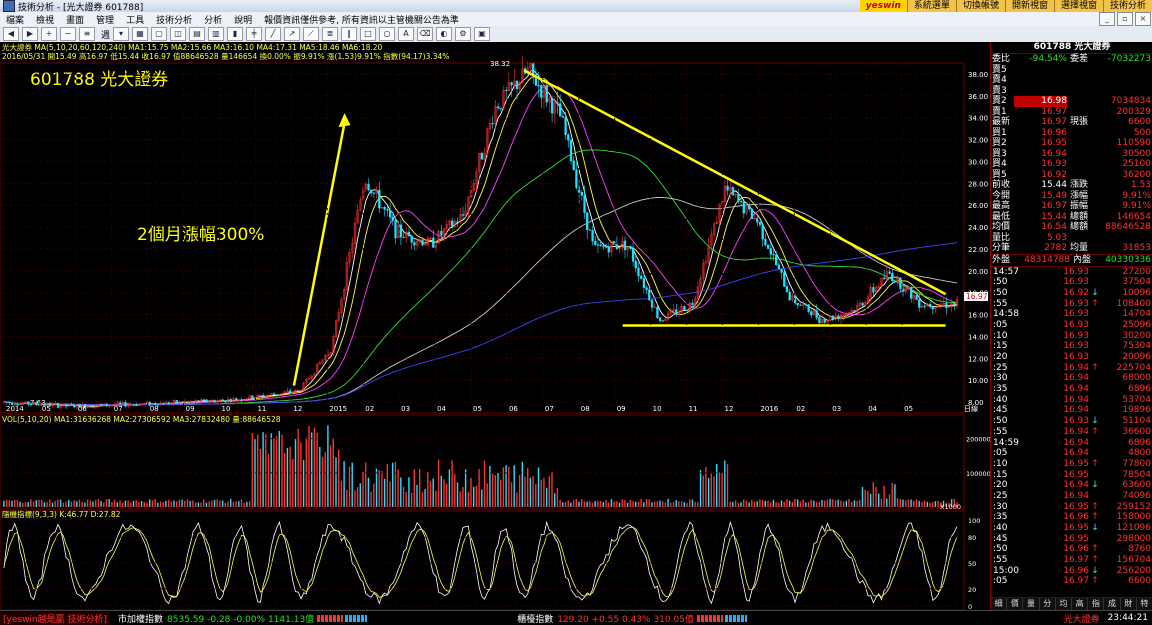  I want to click on period-select: 週, so click(105, 34).